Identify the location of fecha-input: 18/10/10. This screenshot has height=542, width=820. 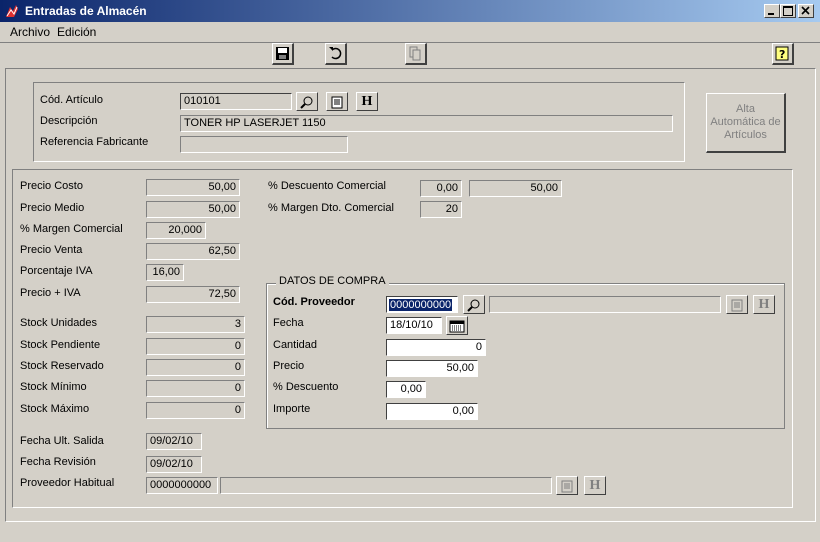
(414, 325).